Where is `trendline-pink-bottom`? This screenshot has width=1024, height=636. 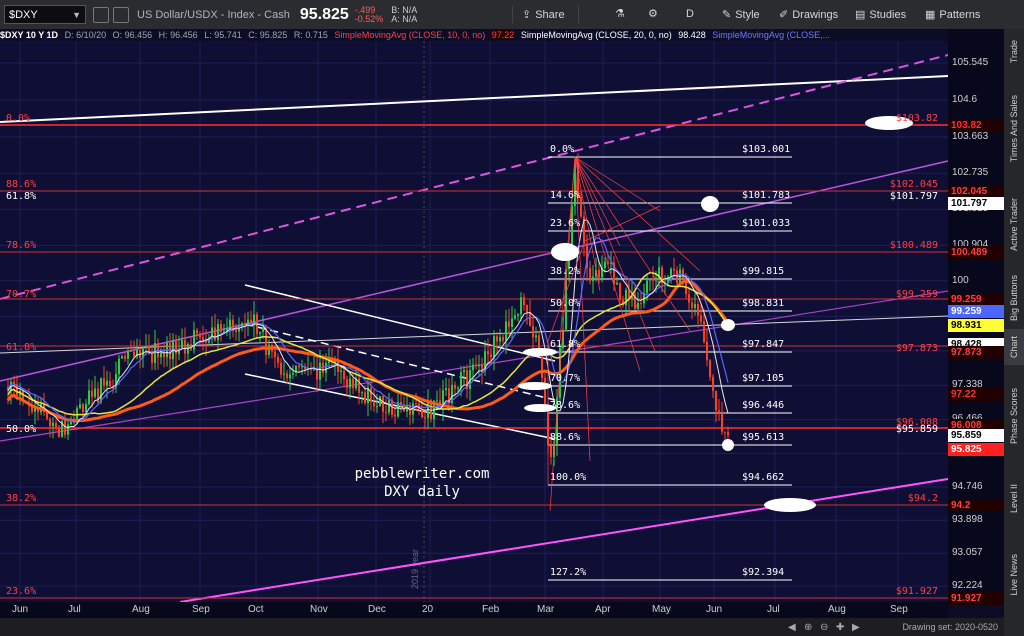 trendline-pink-bottom is located at coordinates (563, 540).